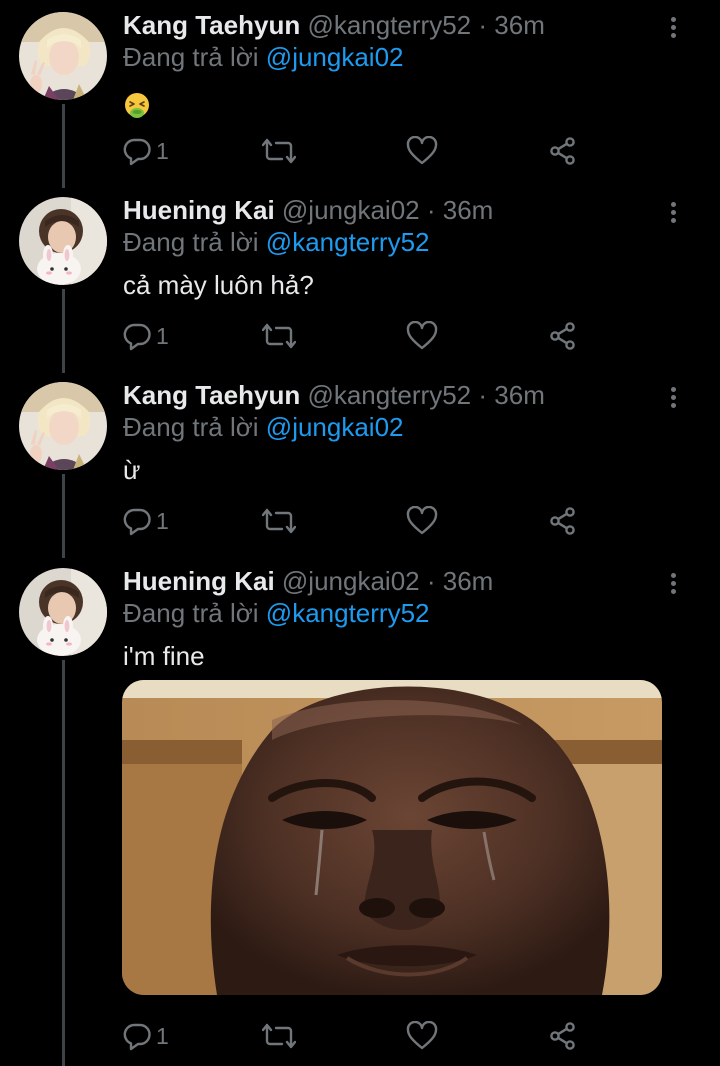 The width and height of the screenshot is (720, 1066). I want to click on tweet-text: i'm fine, so click(164, 656).